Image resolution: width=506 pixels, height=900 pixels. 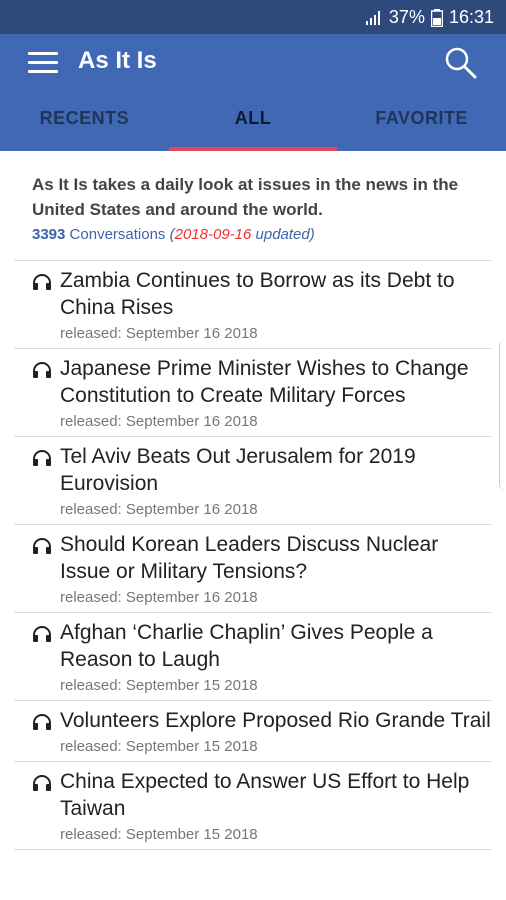 I want to click on battery-percent: 37%, so click(x=406, y=17).